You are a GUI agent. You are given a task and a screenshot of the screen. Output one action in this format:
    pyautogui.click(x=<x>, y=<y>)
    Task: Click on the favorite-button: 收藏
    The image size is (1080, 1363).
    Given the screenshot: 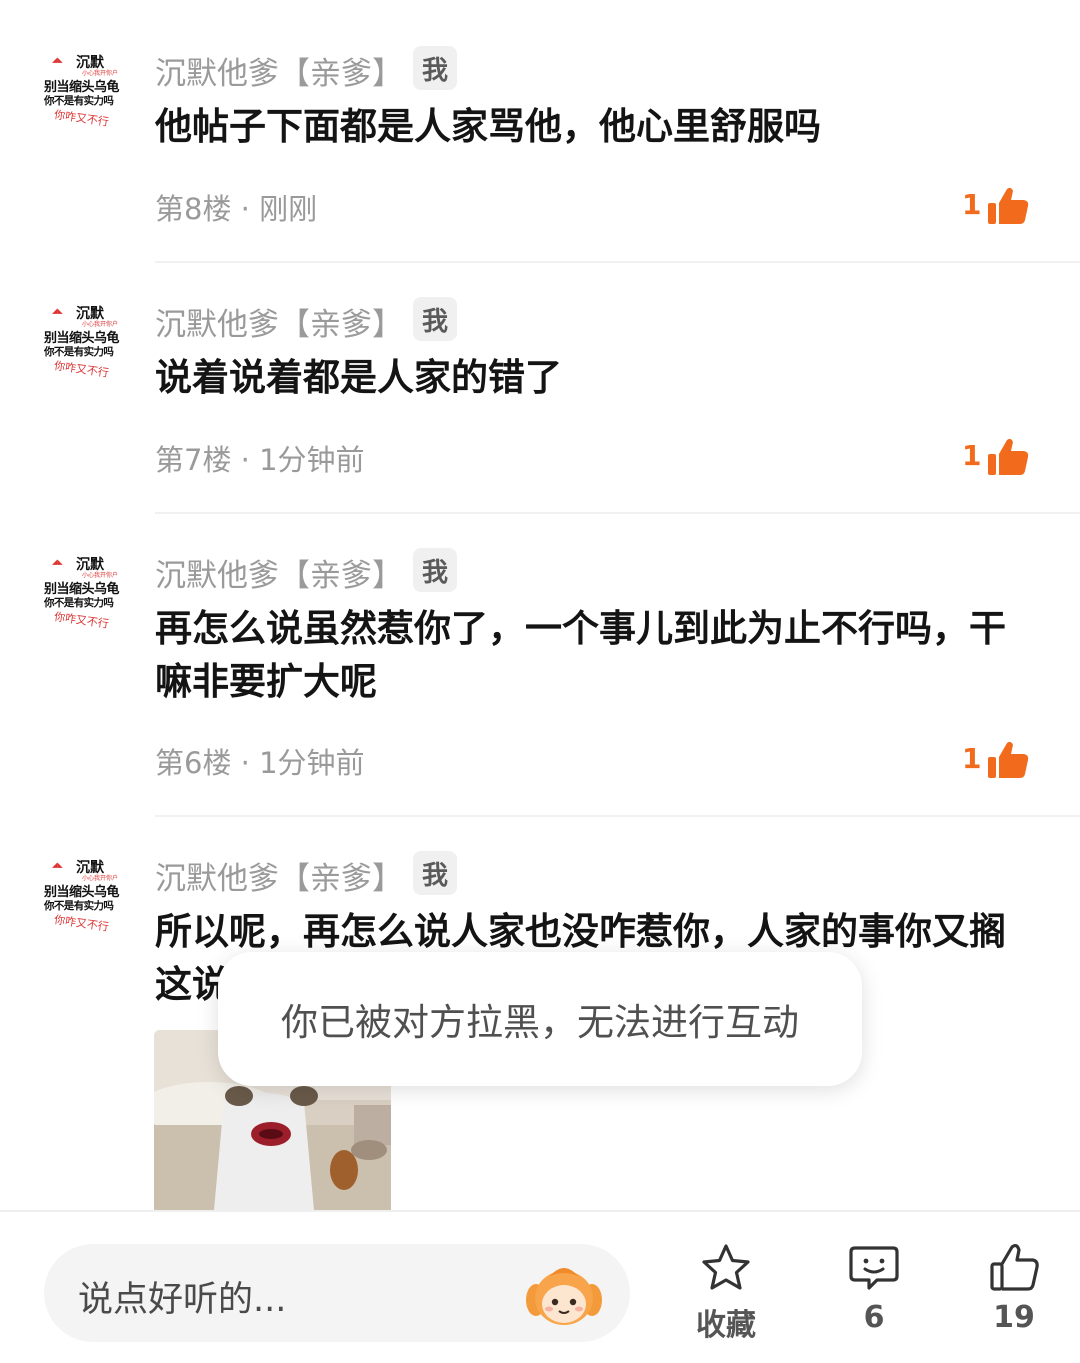 What is the action you would take?
    pyautogui.click(x=726, y=1293)
    